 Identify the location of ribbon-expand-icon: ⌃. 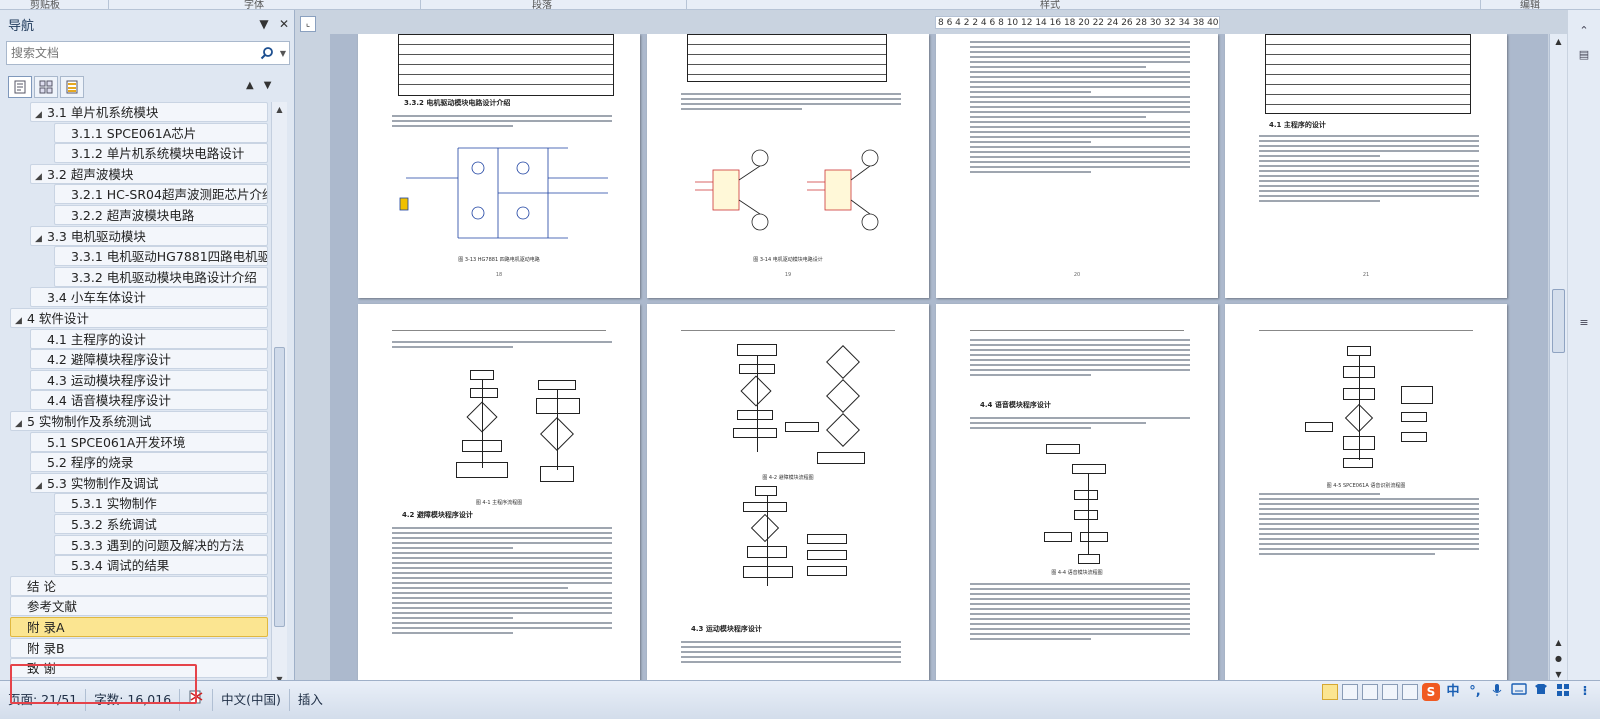
(1584, 32).